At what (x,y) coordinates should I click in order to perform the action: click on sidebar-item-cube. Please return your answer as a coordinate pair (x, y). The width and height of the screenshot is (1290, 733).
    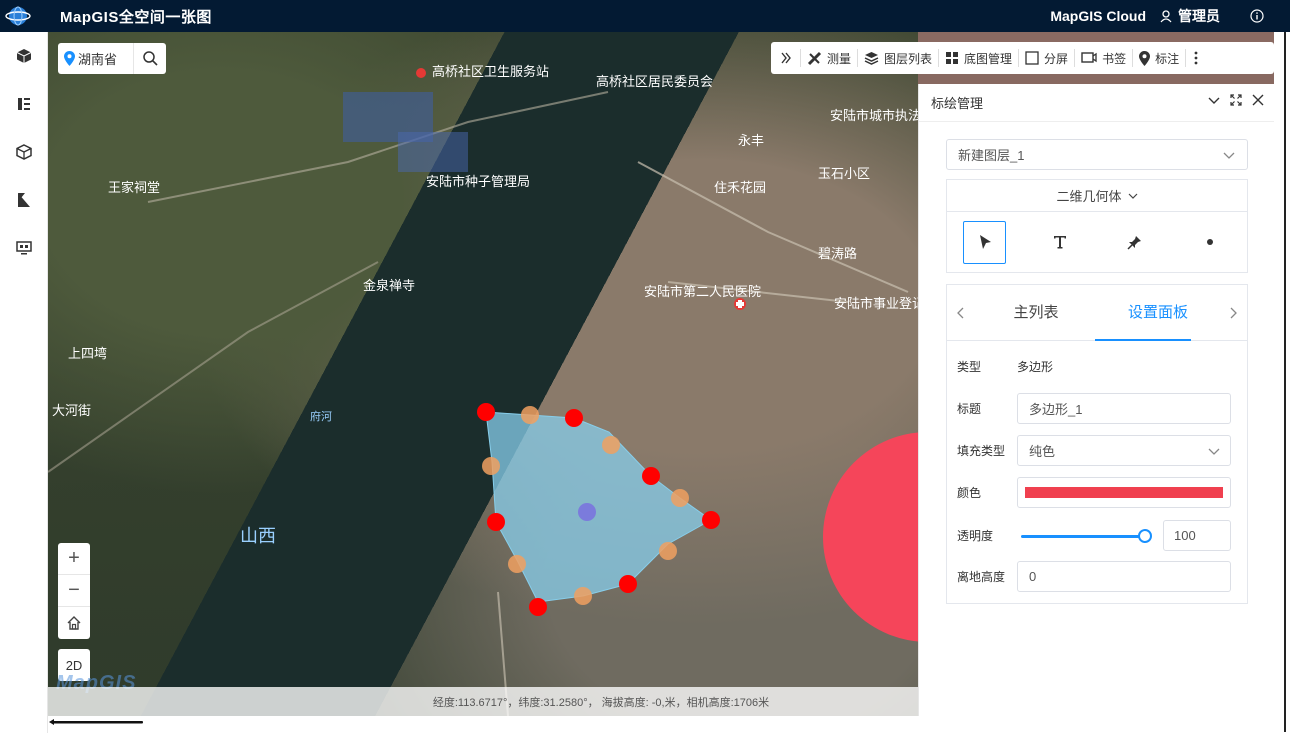
    Looking at the image, I should click on (24, 56).